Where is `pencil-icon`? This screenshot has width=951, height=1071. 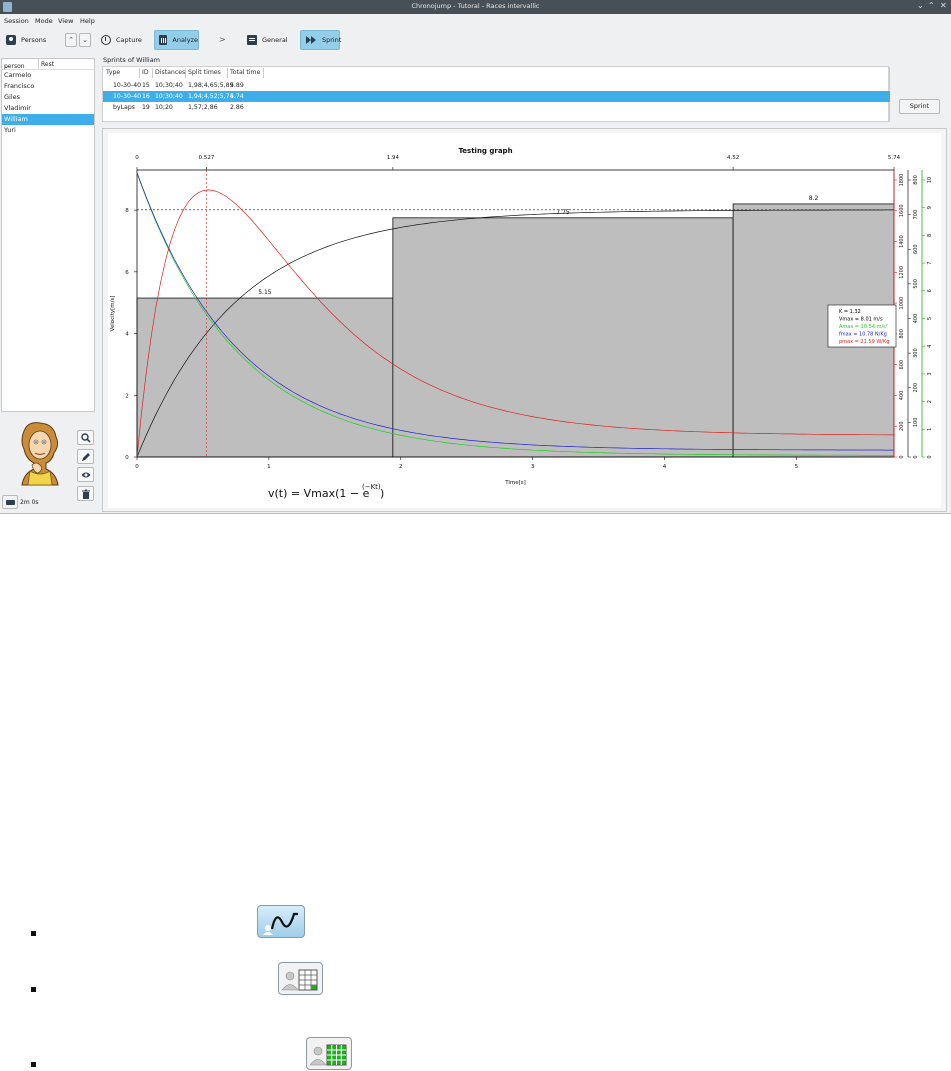
pencil-icon is located at coordinates (86, 457).